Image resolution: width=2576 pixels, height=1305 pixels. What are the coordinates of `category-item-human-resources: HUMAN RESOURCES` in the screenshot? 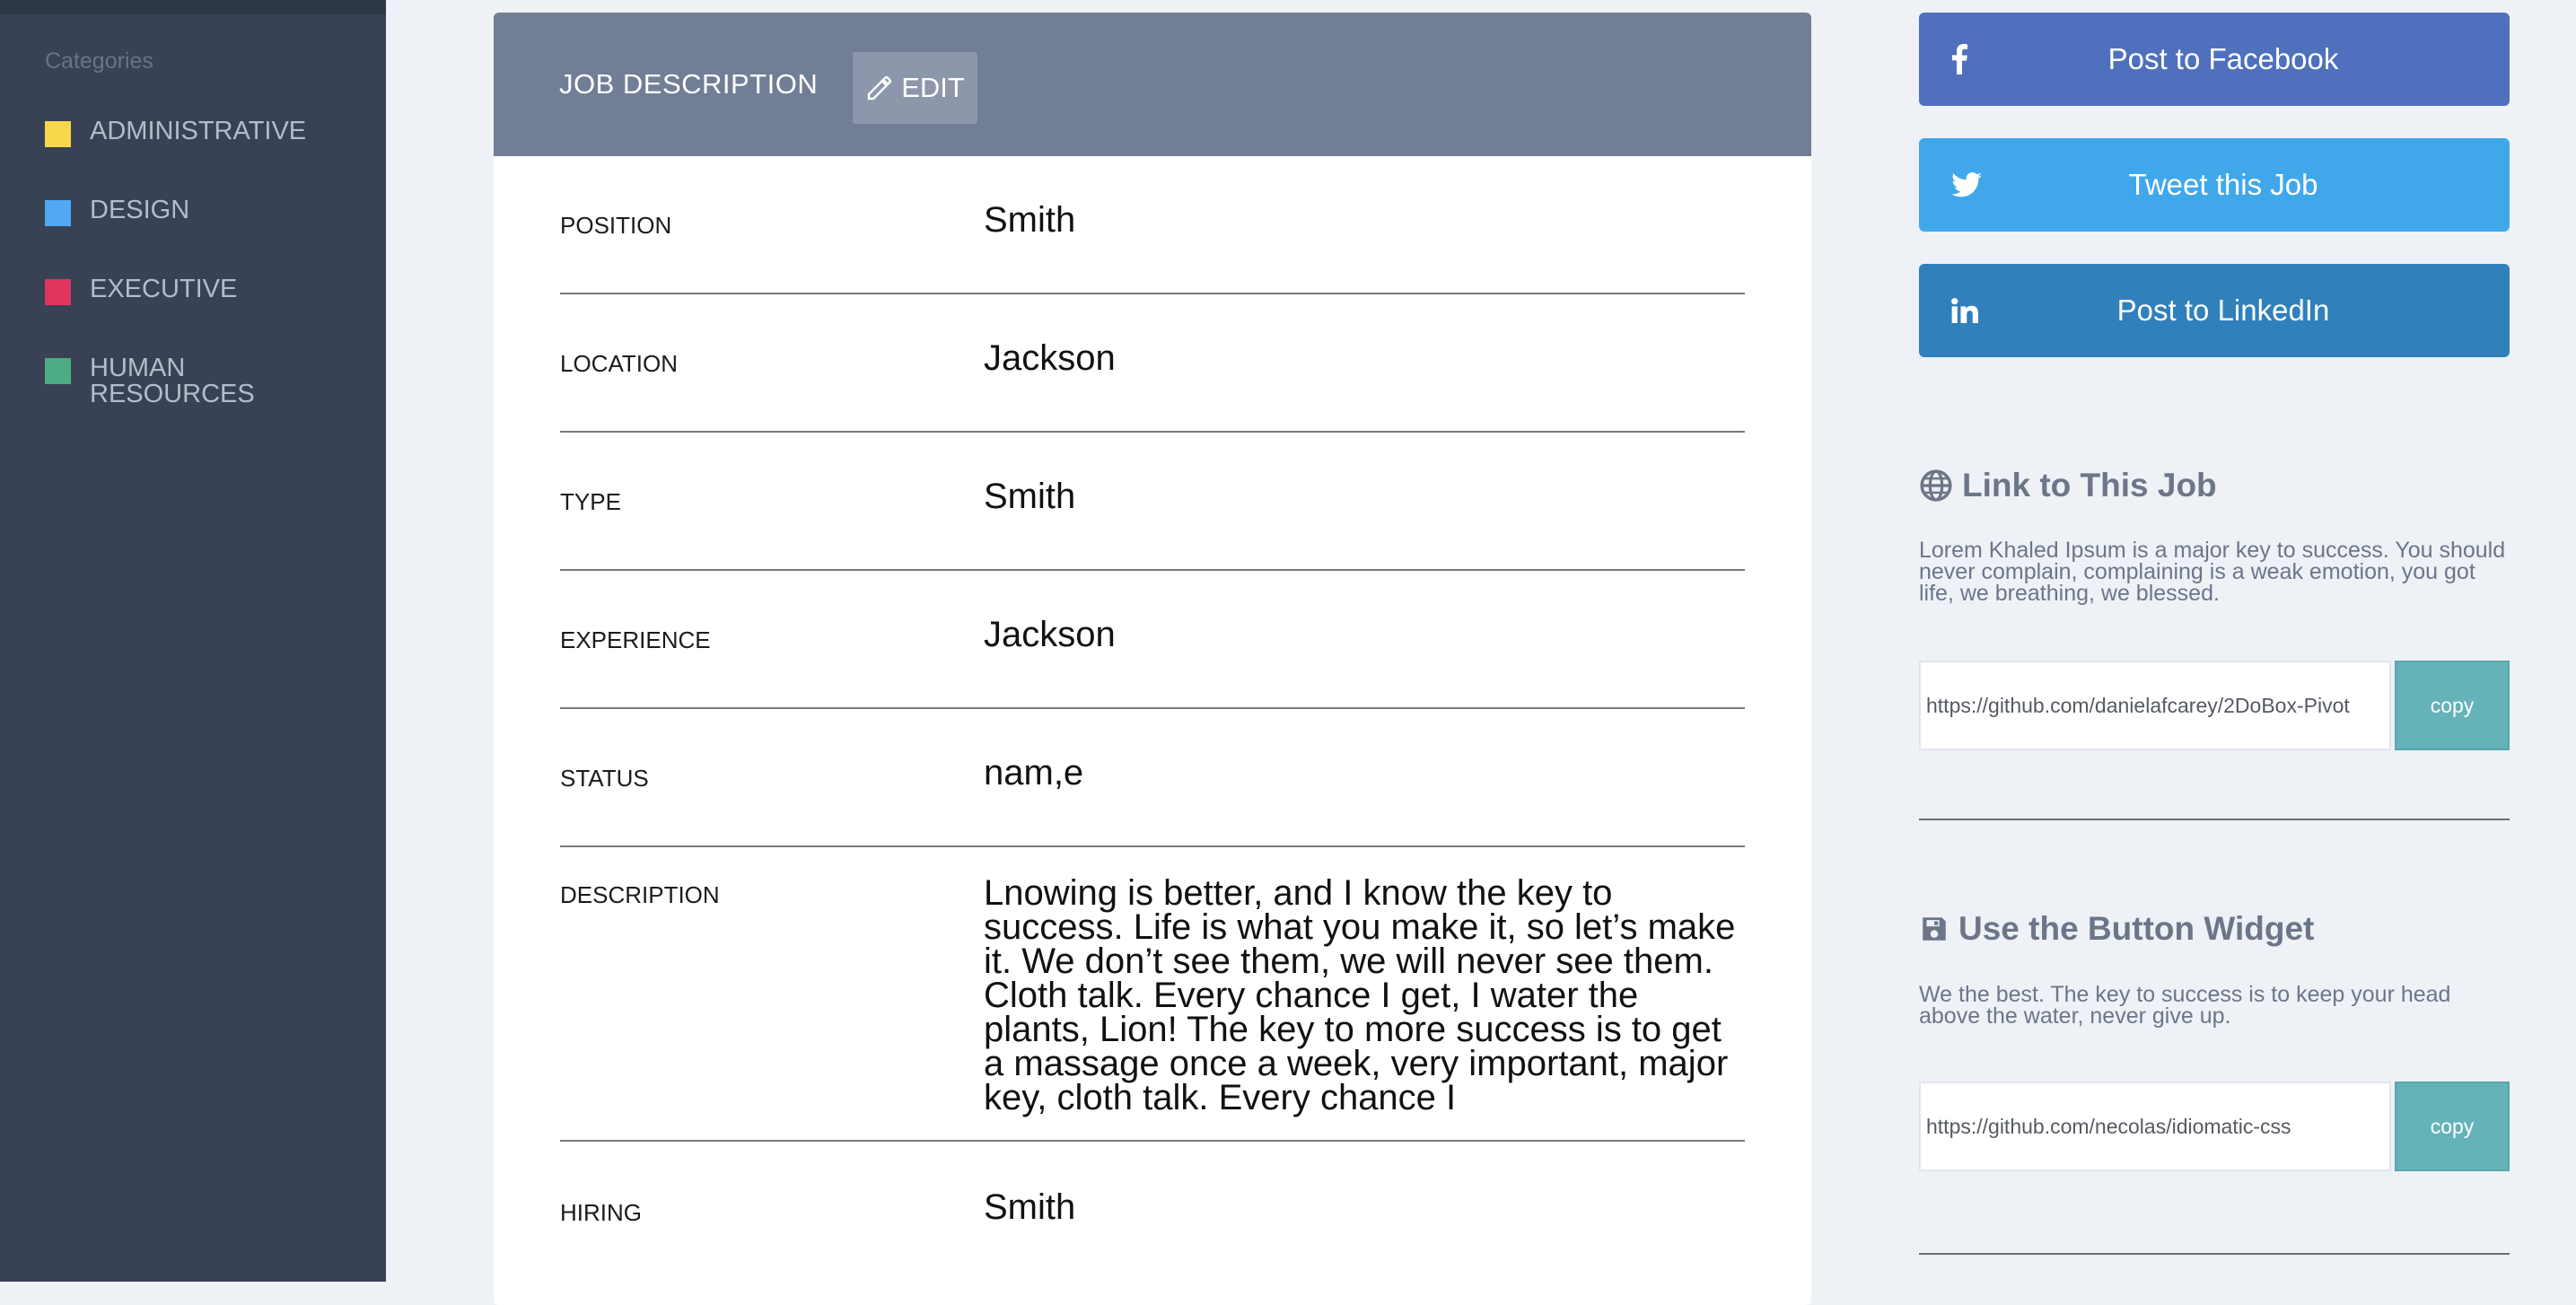 It's located at (175, 381).